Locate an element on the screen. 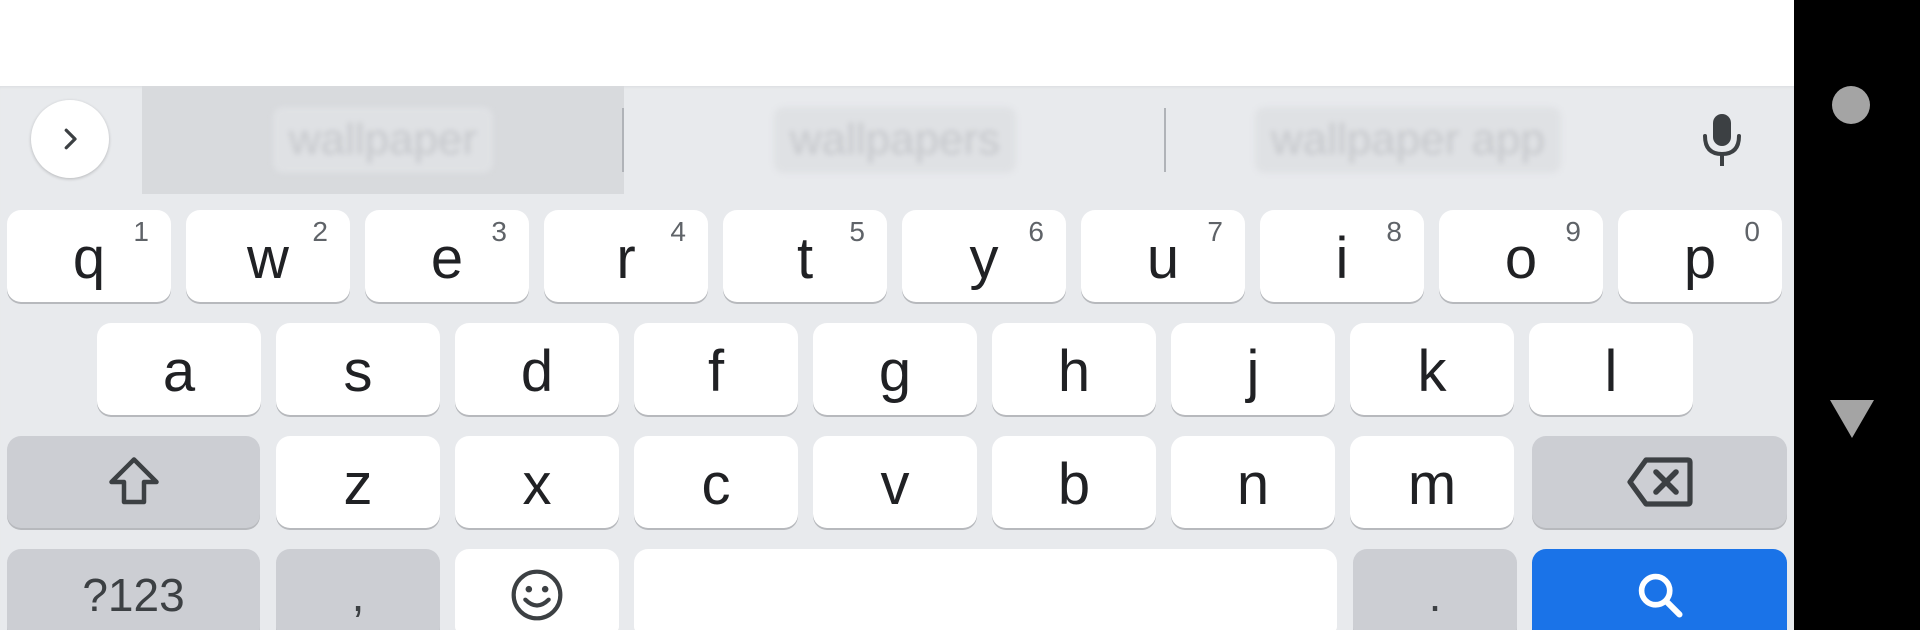 The width and height of the screenshot is (1920, 630). suggestion-2-label: wallpapers is located at coordinates (895, 140).